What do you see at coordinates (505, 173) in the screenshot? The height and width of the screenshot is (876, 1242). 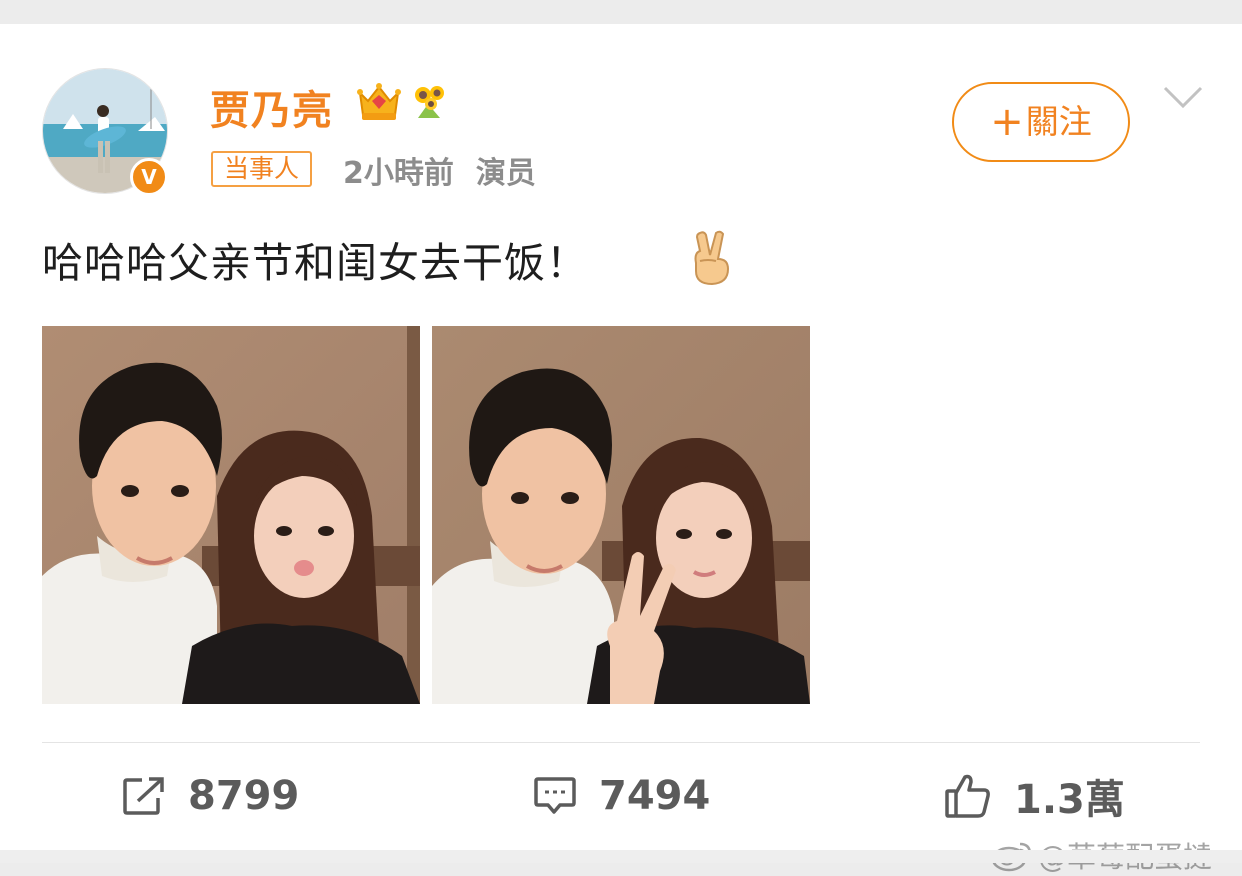 I see `post-source: 演员` at bounding box center [505, 173].